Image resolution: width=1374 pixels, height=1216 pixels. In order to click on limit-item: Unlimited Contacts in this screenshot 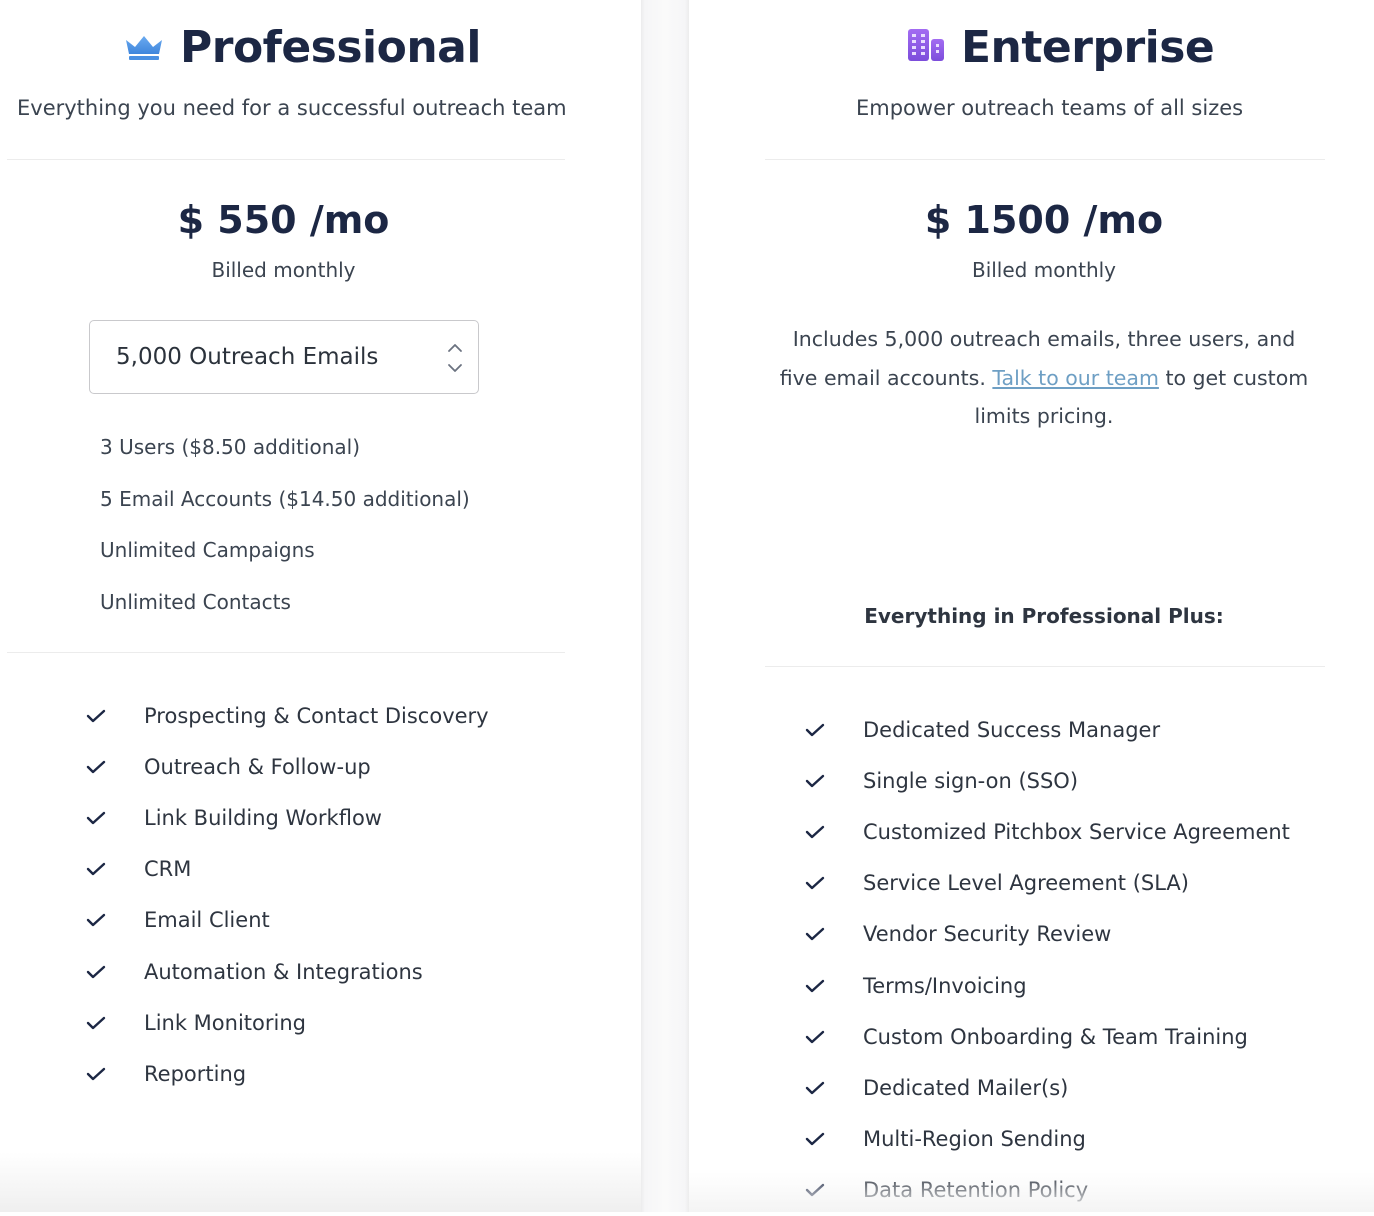, I will do `click(195, 601)`.